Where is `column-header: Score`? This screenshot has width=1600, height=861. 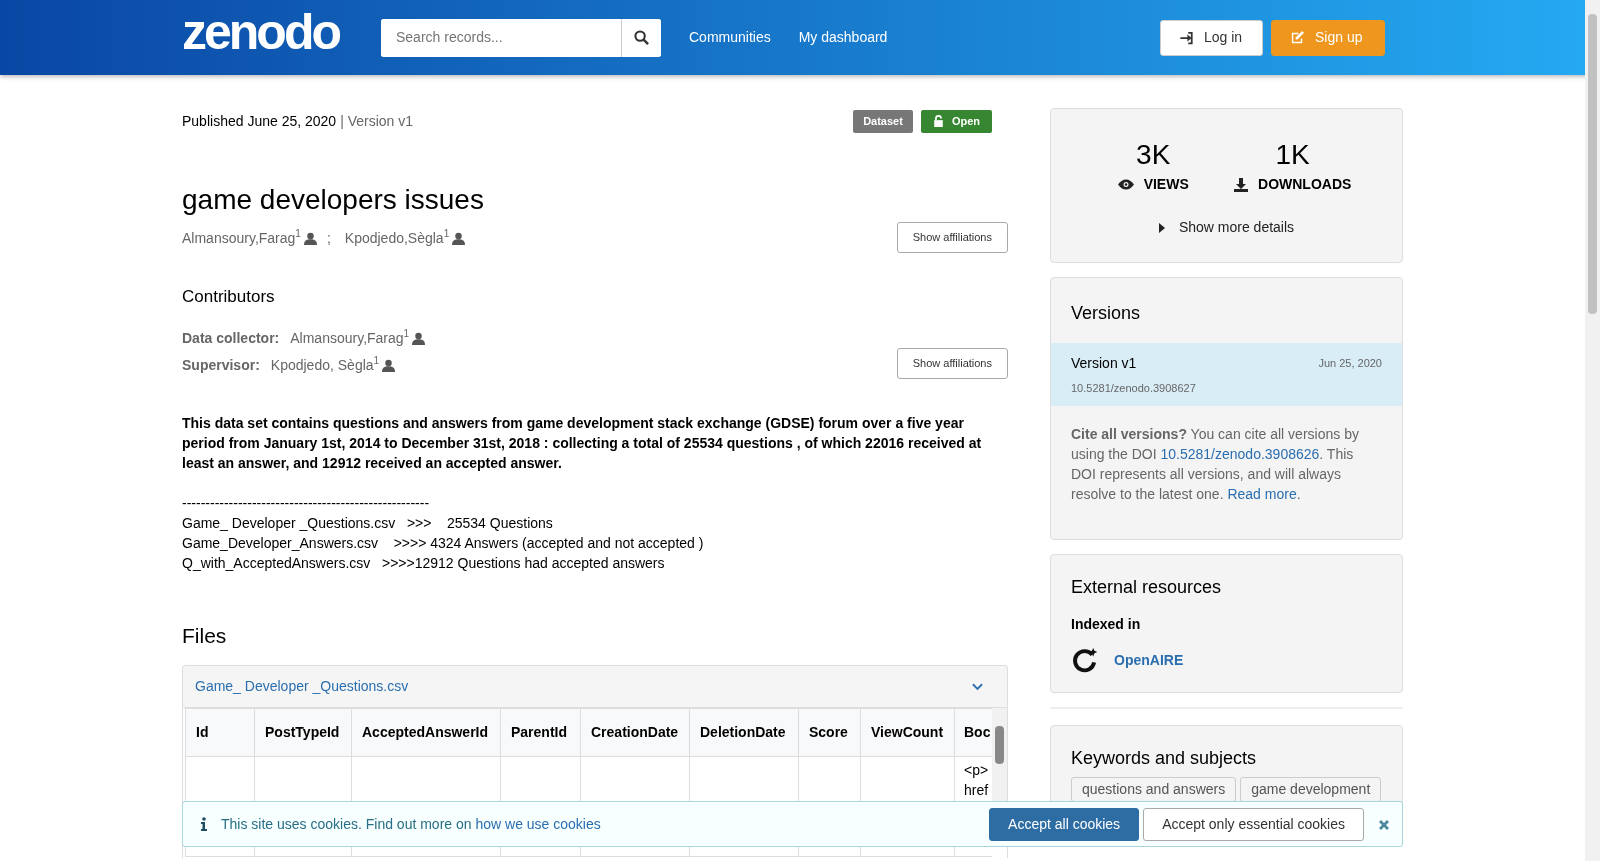 column-header: Score is located at coordinates (829, 732).